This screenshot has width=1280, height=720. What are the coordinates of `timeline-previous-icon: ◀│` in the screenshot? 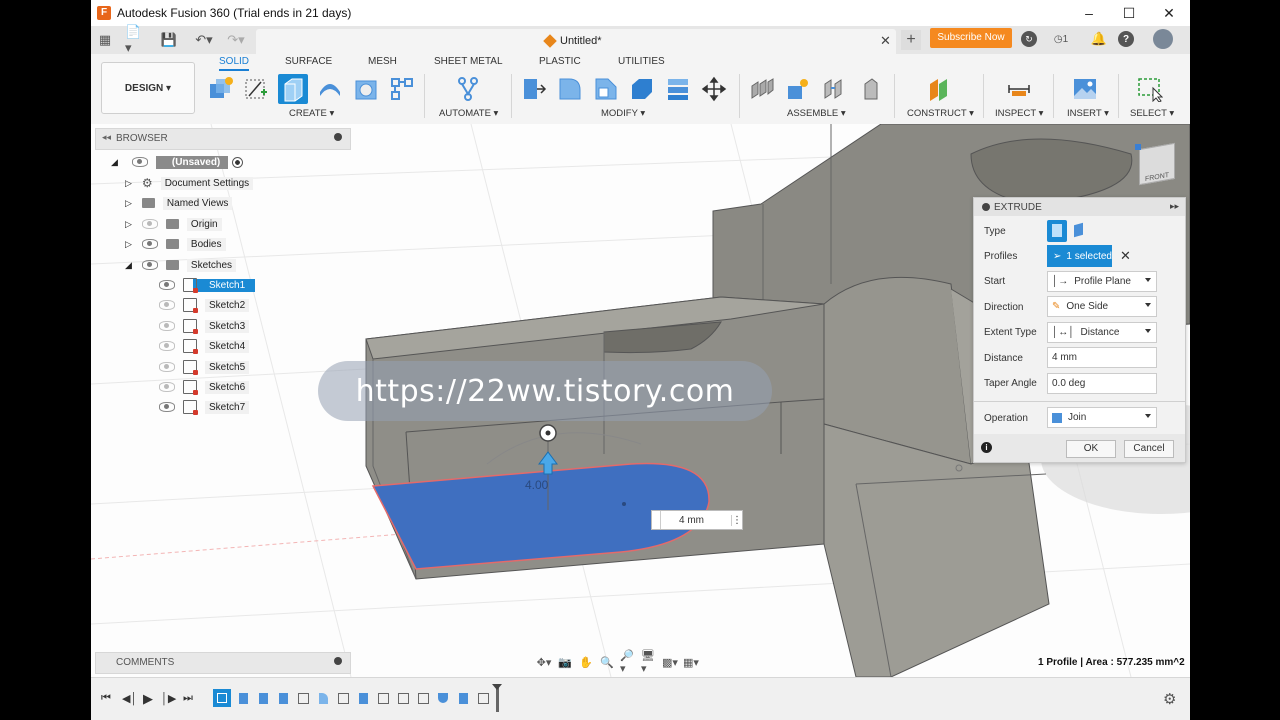 It's located at (129, 698).